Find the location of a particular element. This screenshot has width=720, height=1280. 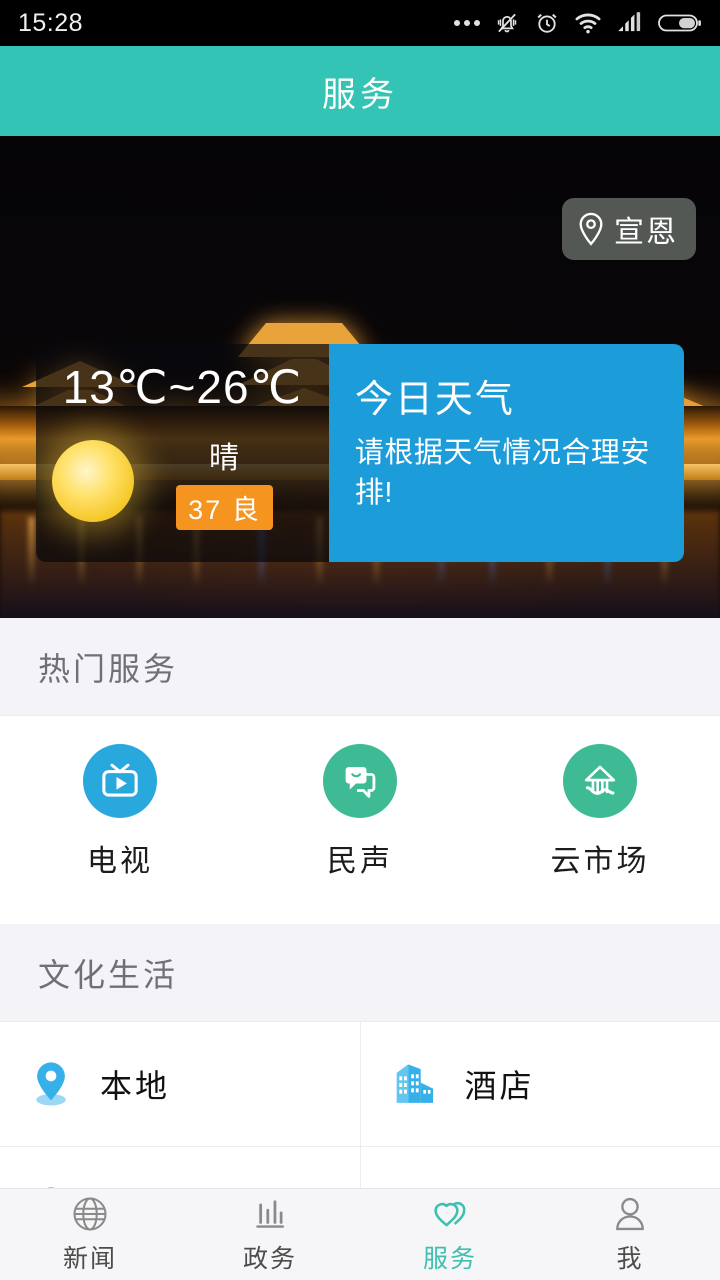

weather-tip-panel: 今日天气 请根据天气情况合理安排! is located at coordinates (506, 453).